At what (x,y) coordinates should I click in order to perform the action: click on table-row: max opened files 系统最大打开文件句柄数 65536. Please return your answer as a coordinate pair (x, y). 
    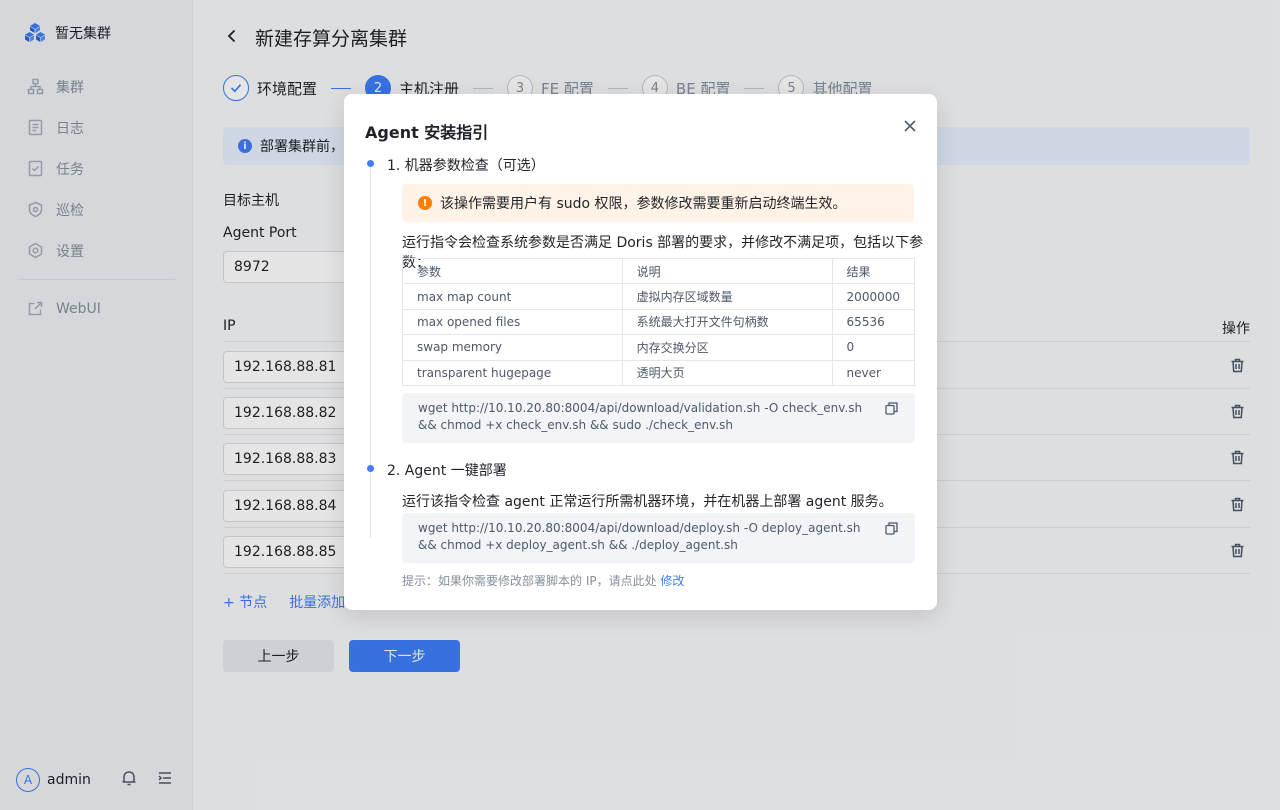
    Looking at the image, I should click on (659, 322).